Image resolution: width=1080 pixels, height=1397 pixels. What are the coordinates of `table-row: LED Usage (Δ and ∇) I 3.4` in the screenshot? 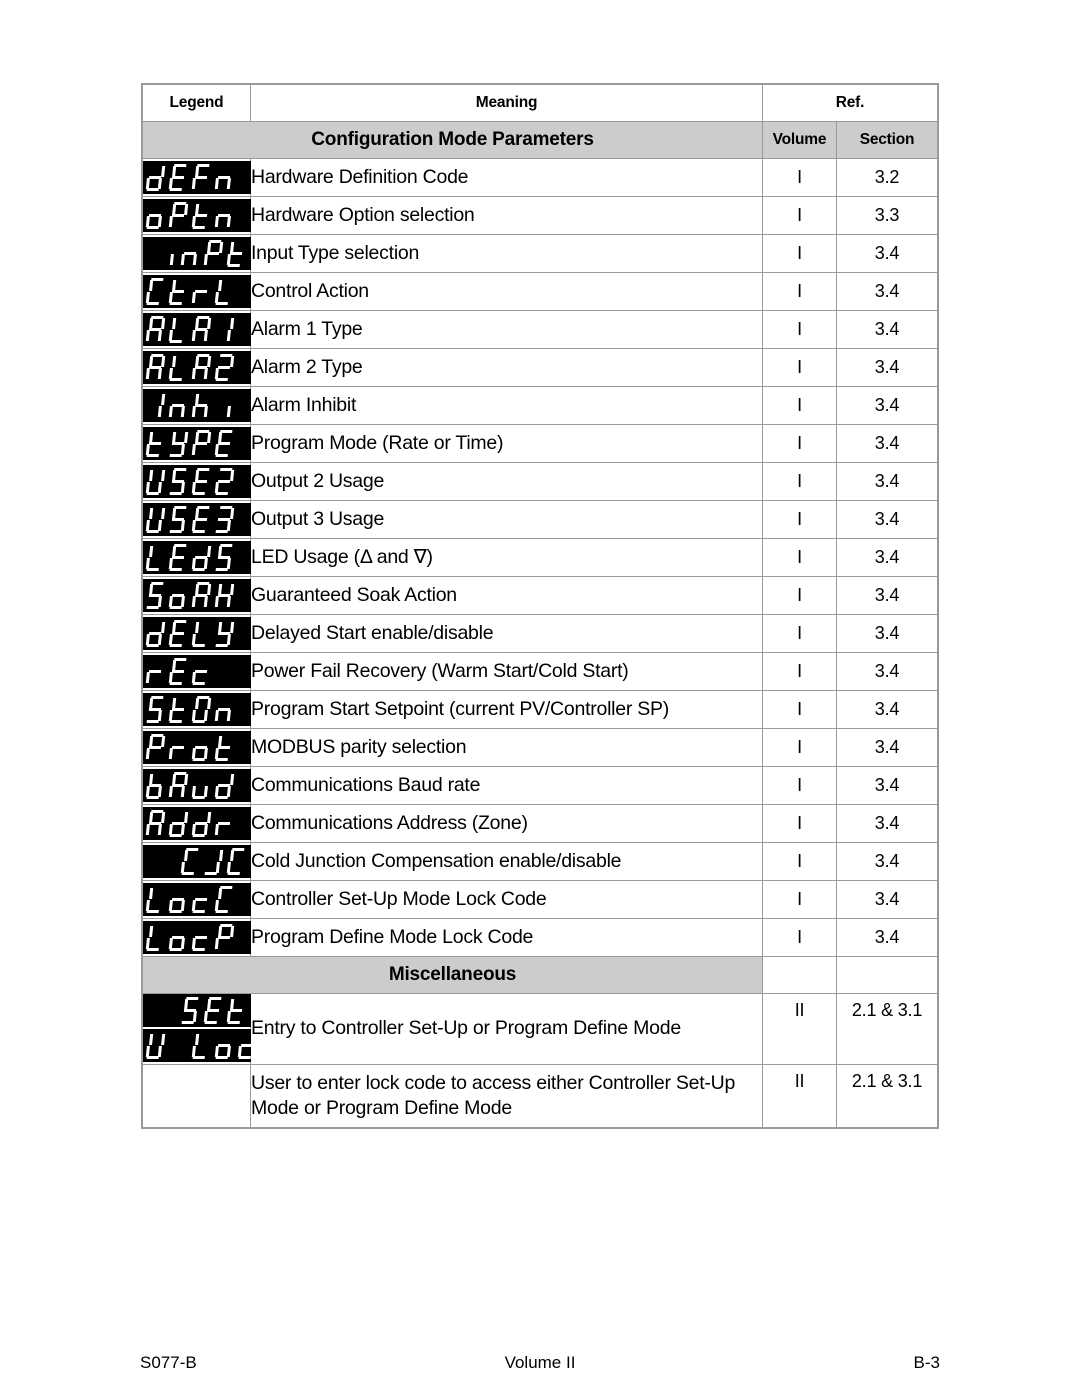 It's located at (540, 557).